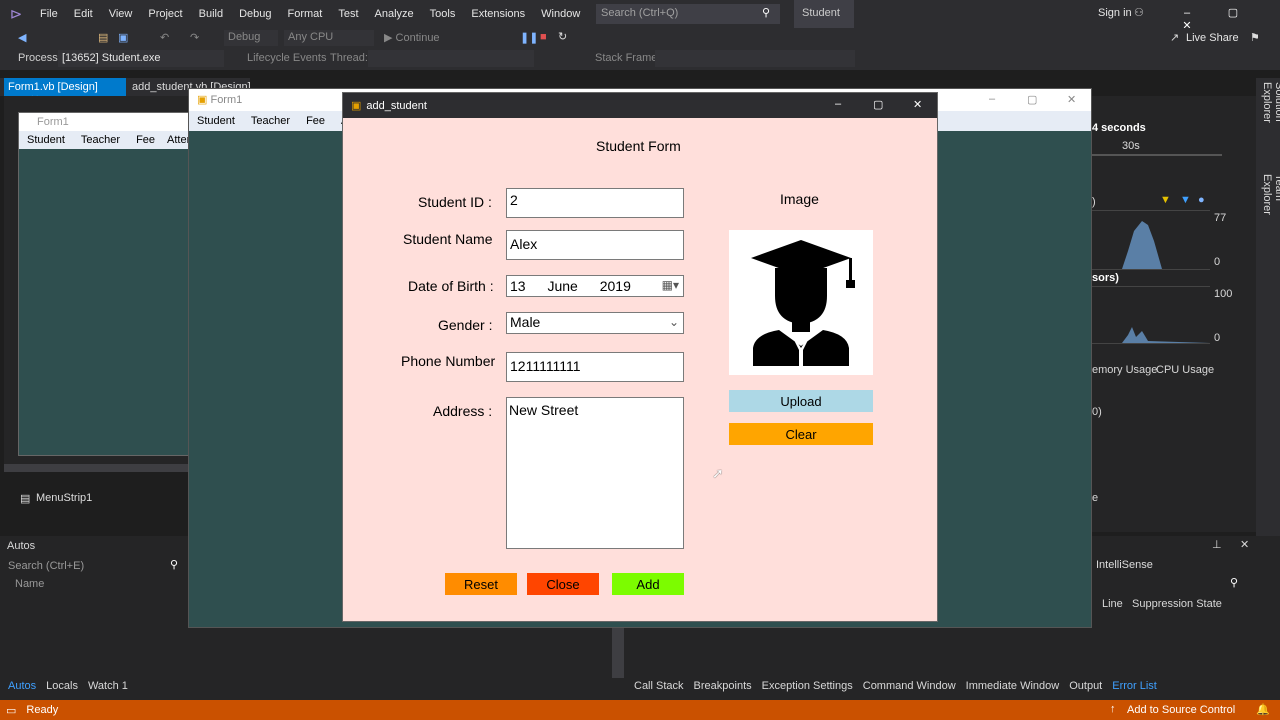  Describe the element at coordinates (211, 14) in the screenshot. I see `menu-build: Build` at that location.